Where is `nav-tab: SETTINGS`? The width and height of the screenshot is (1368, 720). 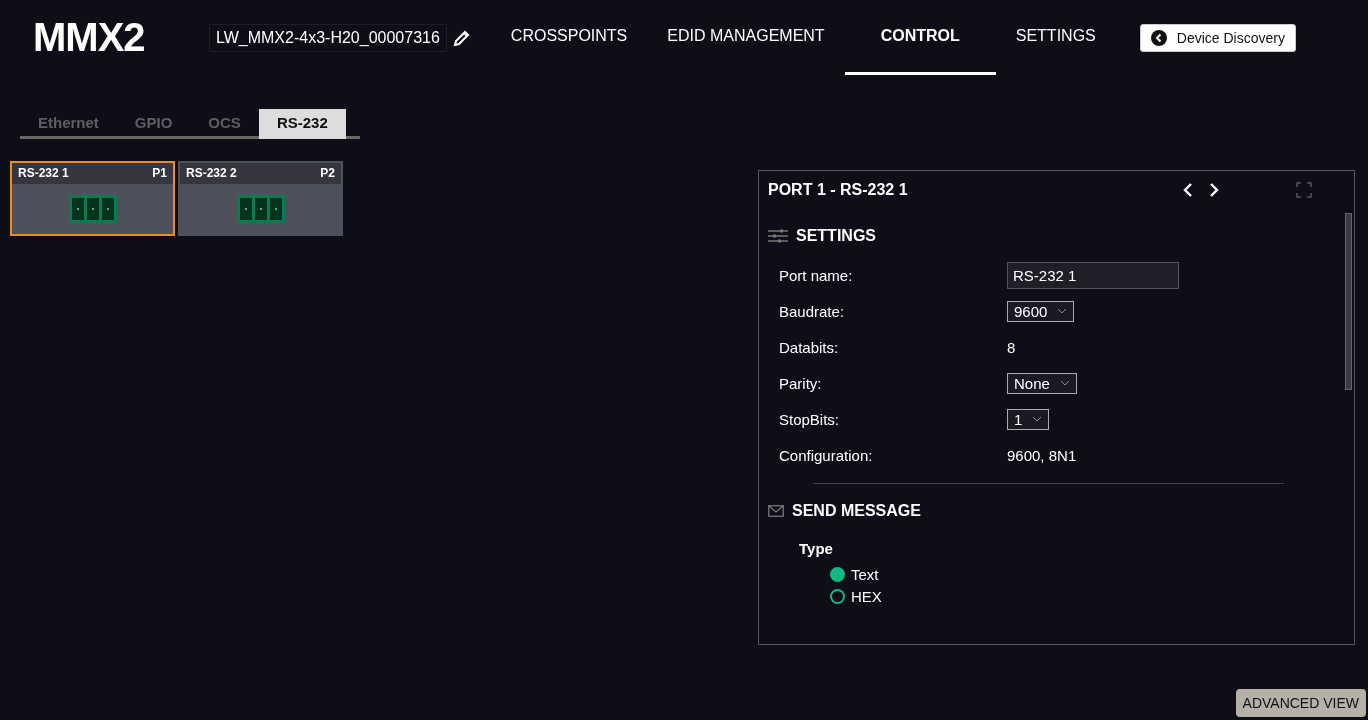
nav-tab: SETTINGS is located at coordinates (1055, 37).